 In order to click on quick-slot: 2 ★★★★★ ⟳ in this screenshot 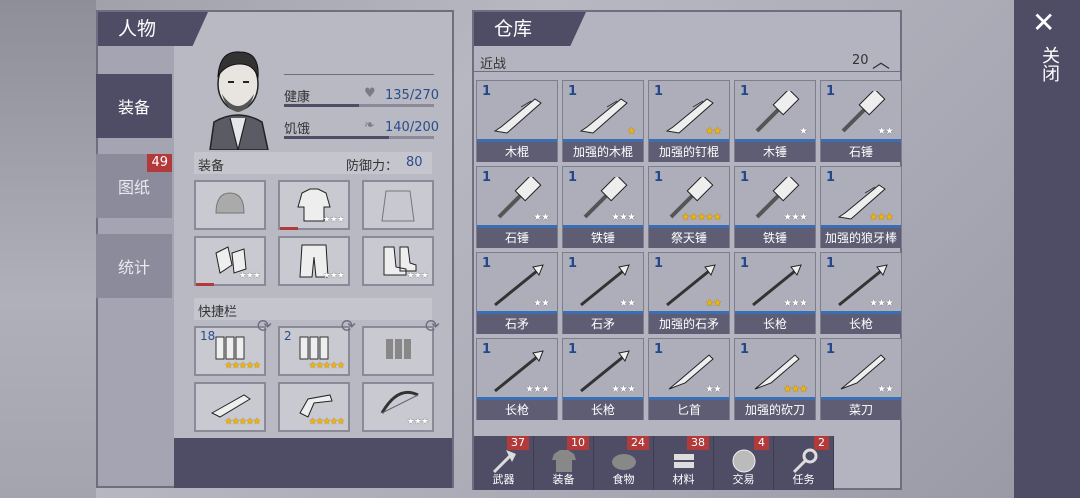, I will do `click(317, 346)`.